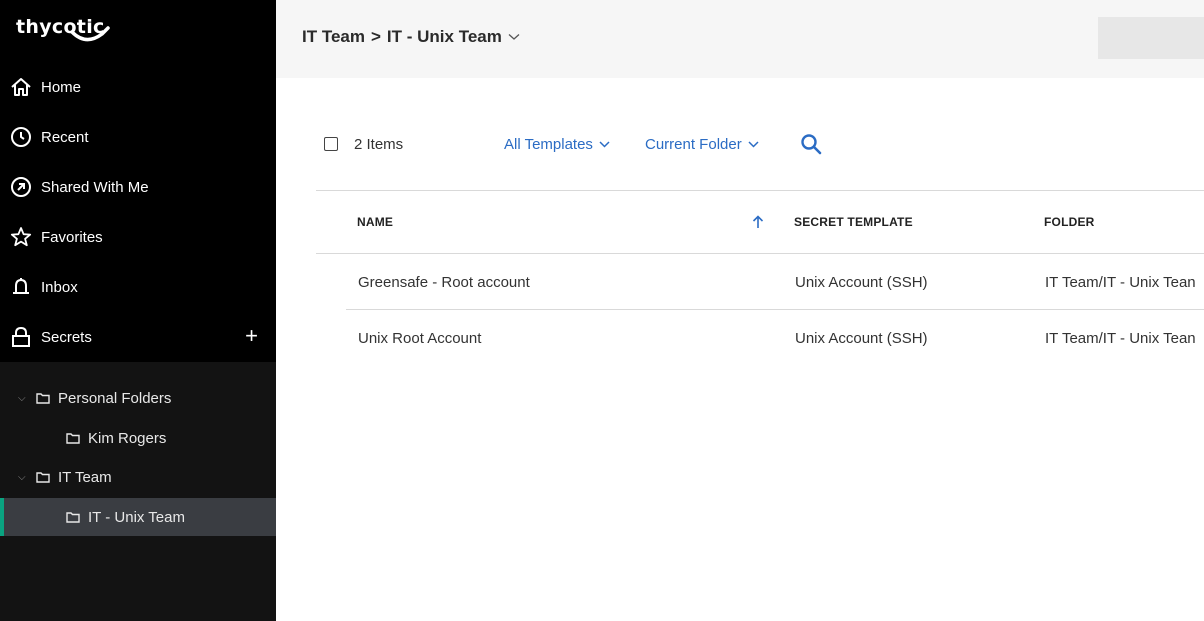 Image resolution: width=1204 pixels, height=621 pixels. I want to click on search-button, so click(811, 146).